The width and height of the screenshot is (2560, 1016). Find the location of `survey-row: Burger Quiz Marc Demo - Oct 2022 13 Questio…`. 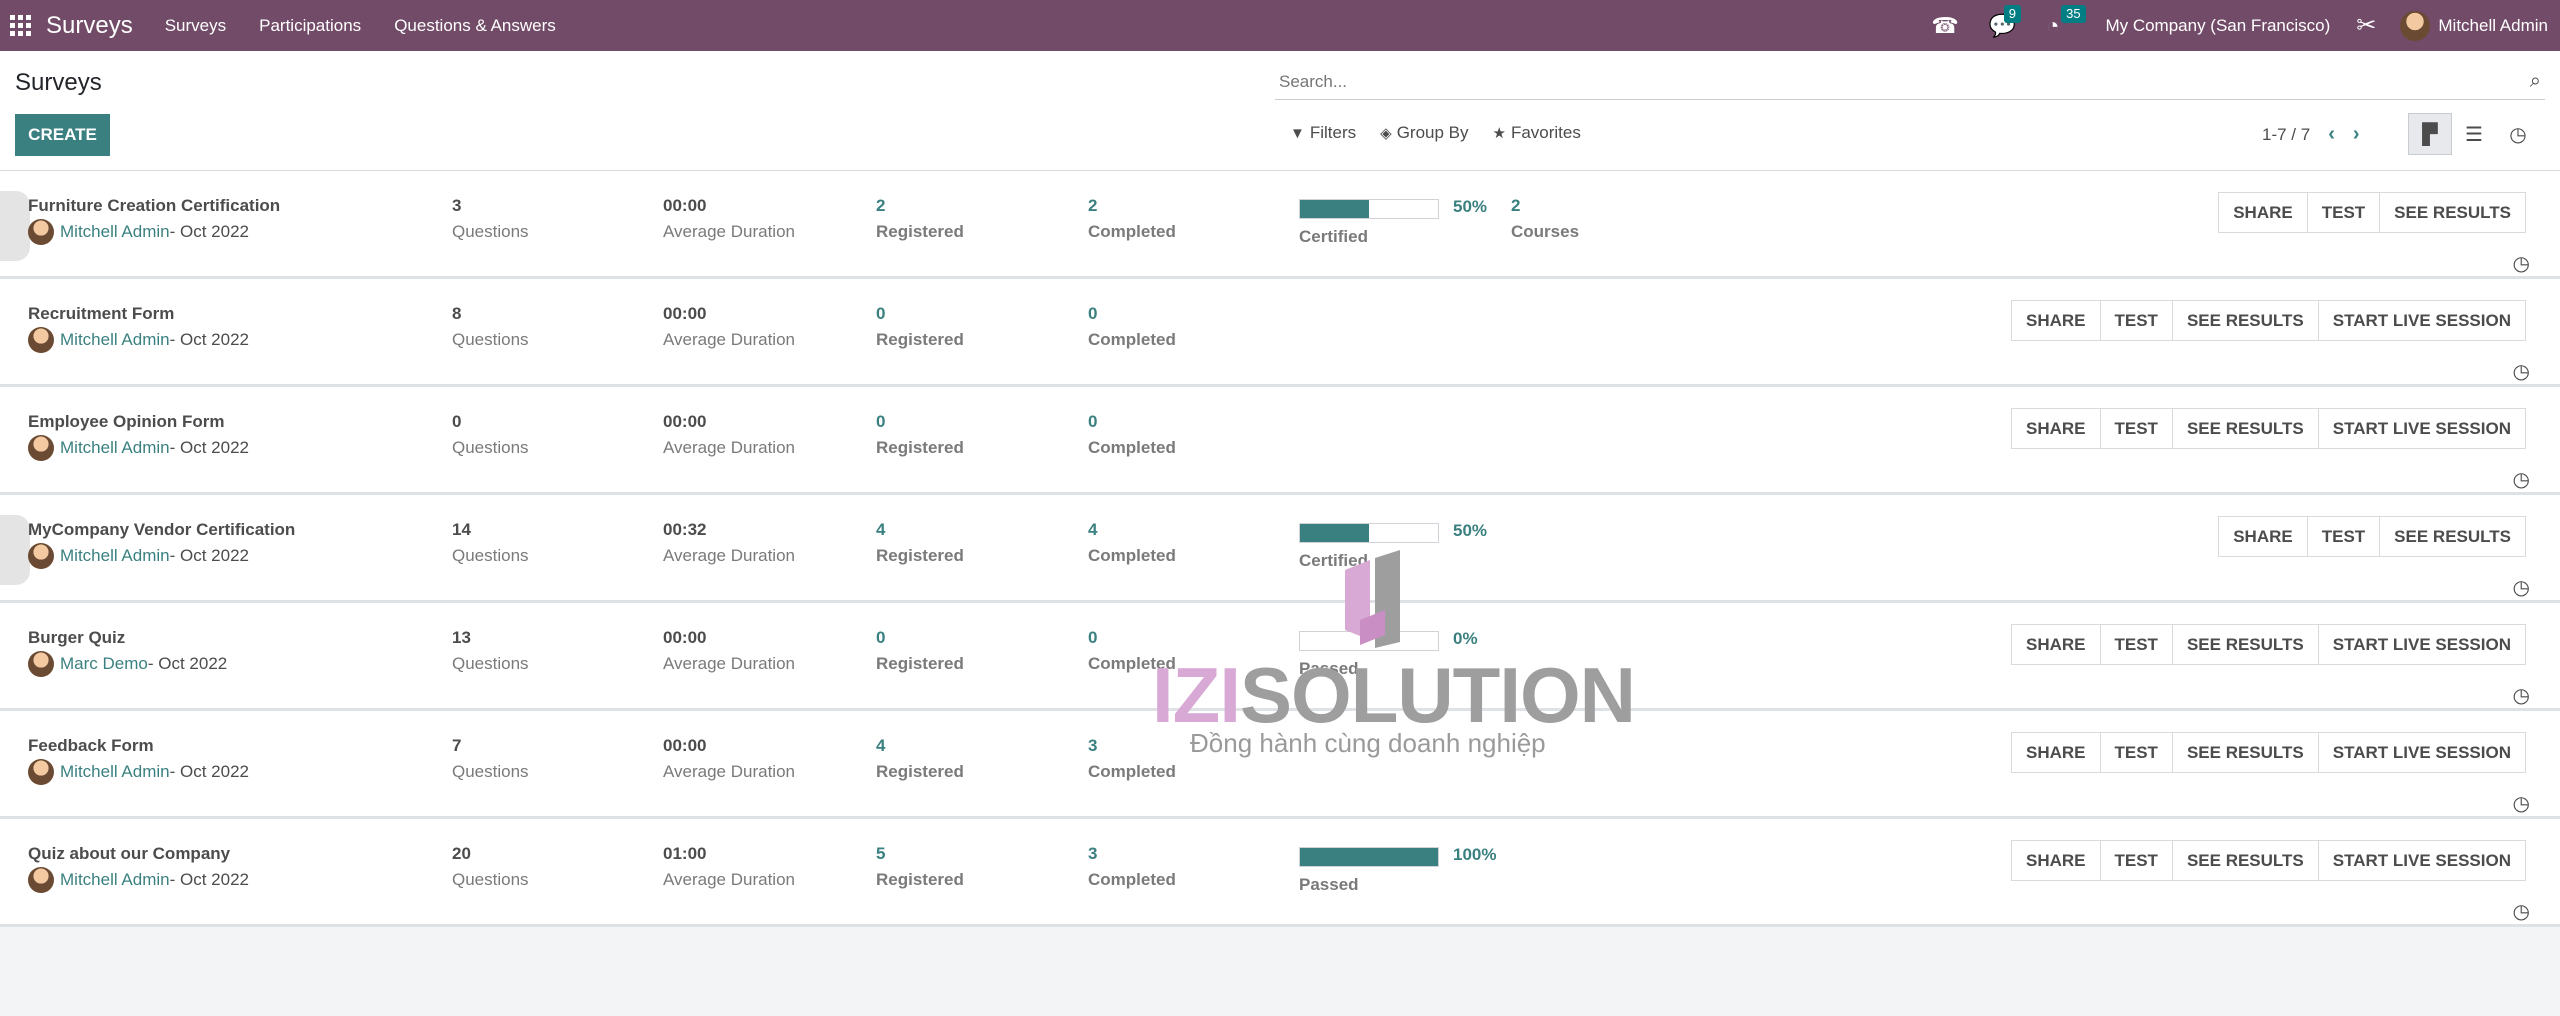

survey-row: Burger Quiz Marc Demo - Oct 2022 13 Questio… is located at coordinates (1280, 657).